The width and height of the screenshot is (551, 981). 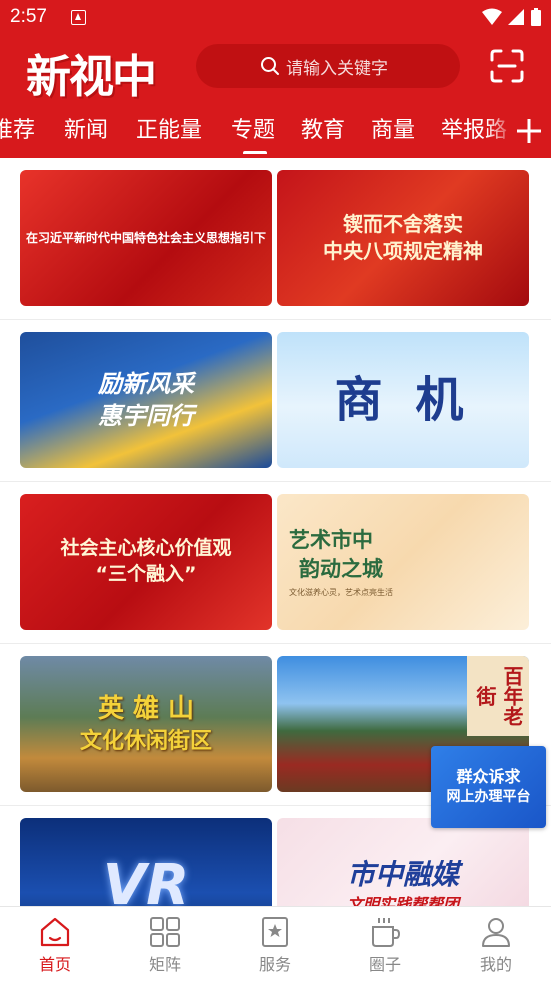 I want to click on nav-home: 首页, so click(x=55, y=945).